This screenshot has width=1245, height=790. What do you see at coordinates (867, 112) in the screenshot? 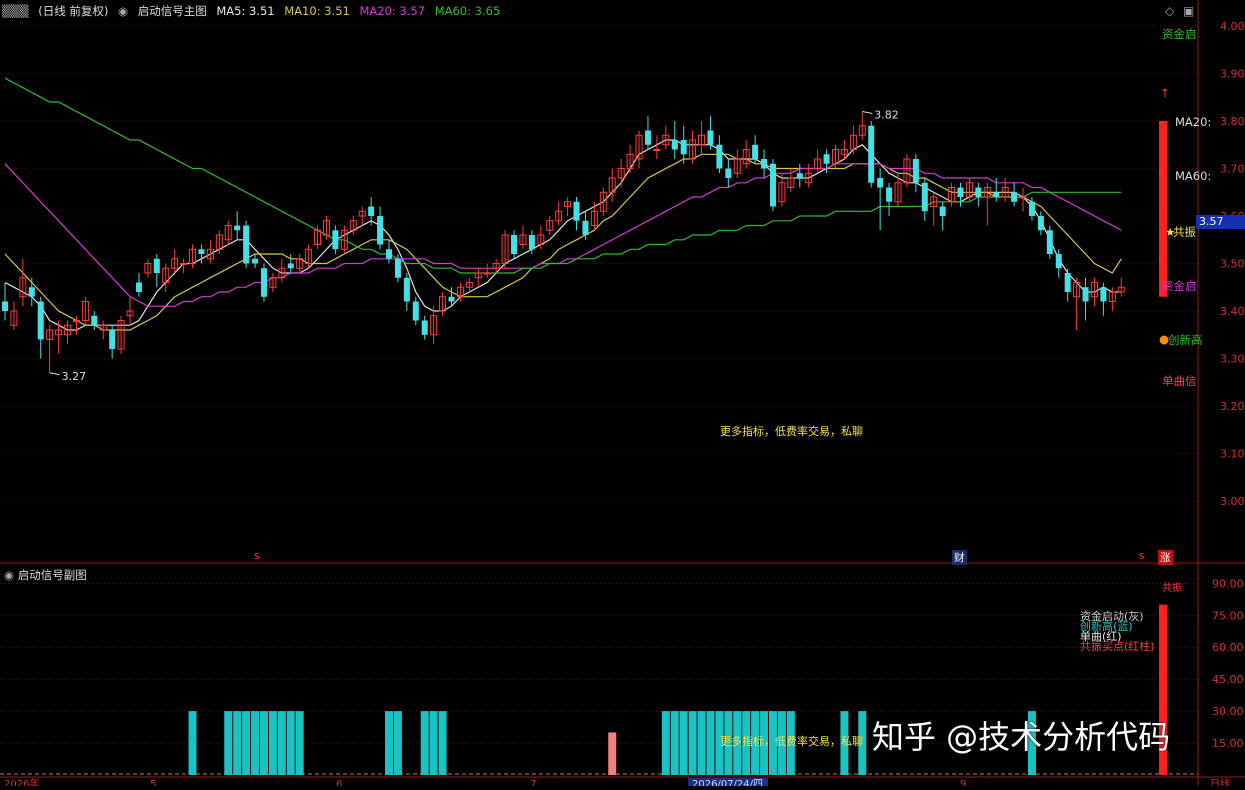
I see `high-marker-line` at bounding box center [867, 112].